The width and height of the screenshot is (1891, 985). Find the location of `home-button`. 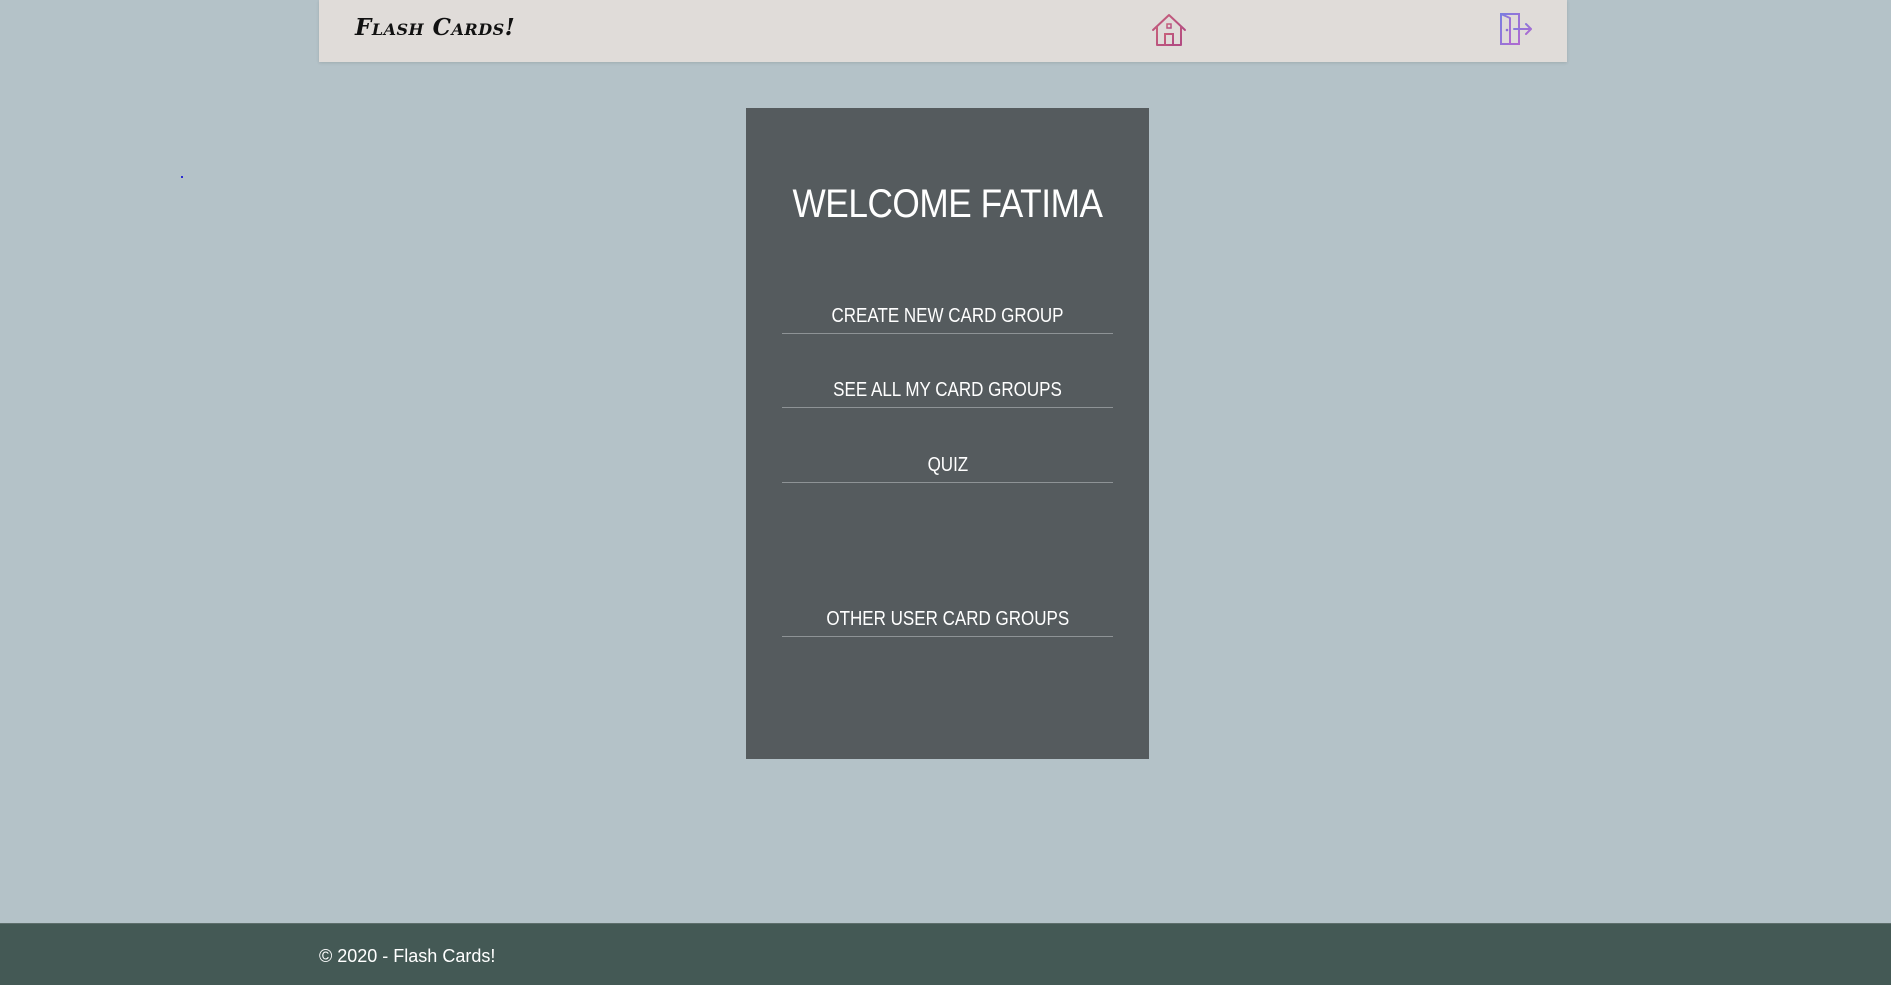

home-button is located at coordinates (1169, 30).